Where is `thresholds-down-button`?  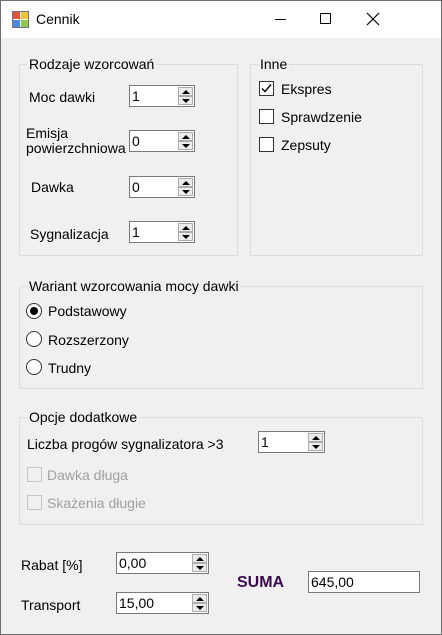 thresholds-down-button is located at coordinates (315, 446).